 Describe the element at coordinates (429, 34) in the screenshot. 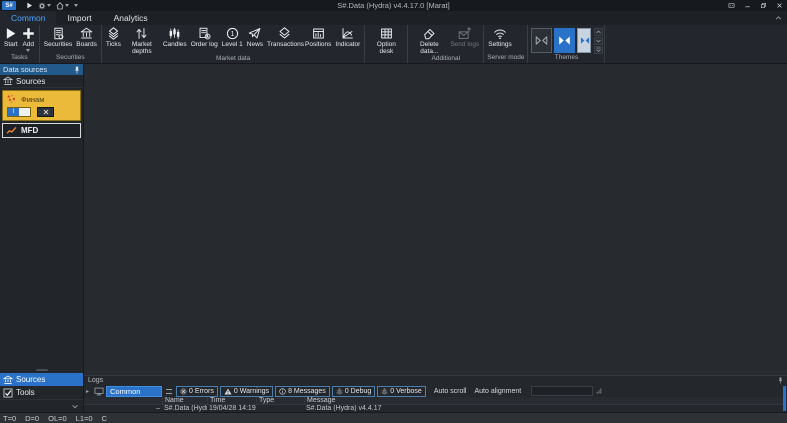

I see `eraser-icon` at that location.